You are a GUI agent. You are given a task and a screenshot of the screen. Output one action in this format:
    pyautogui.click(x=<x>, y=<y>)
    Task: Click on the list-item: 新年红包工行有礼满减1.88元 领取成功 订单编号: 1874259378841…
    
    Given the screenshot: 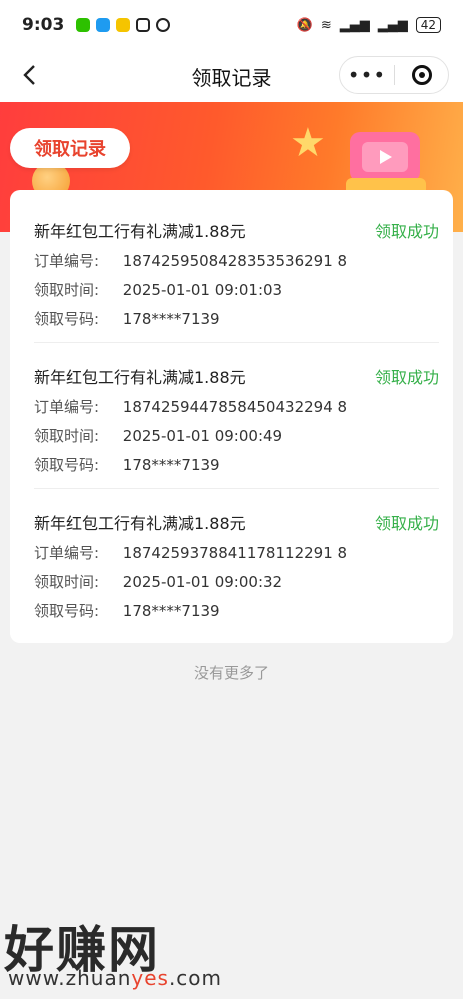 What is the action you would take?
    pyautogui.click(x=236, y=565)
    